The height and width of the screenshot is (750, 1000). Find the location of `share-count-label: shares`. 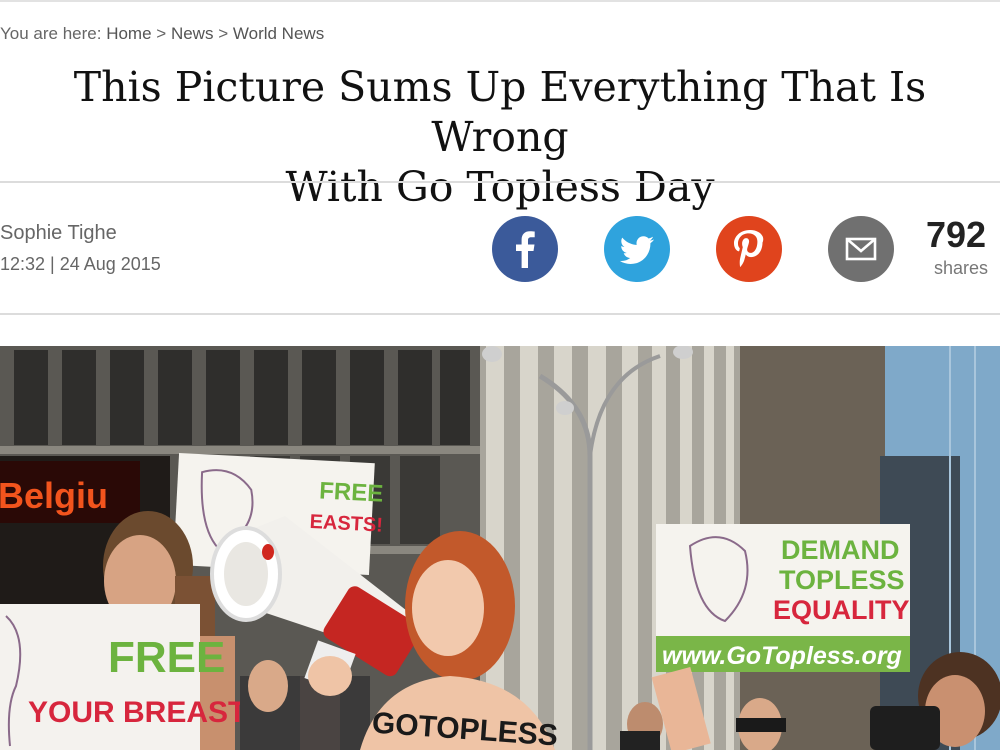

share-count-label: shares is located at coordinates (961, 268).